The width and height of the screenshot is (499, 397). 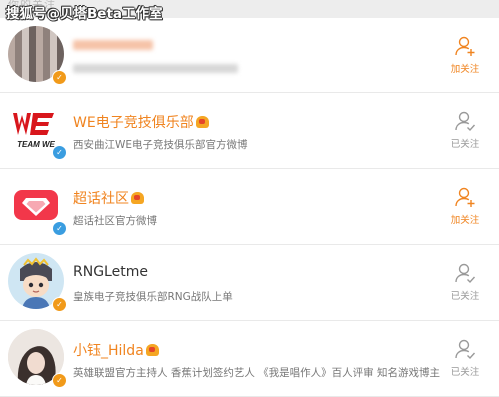 I want to click on blurred-name, so click(x=113, y=45).